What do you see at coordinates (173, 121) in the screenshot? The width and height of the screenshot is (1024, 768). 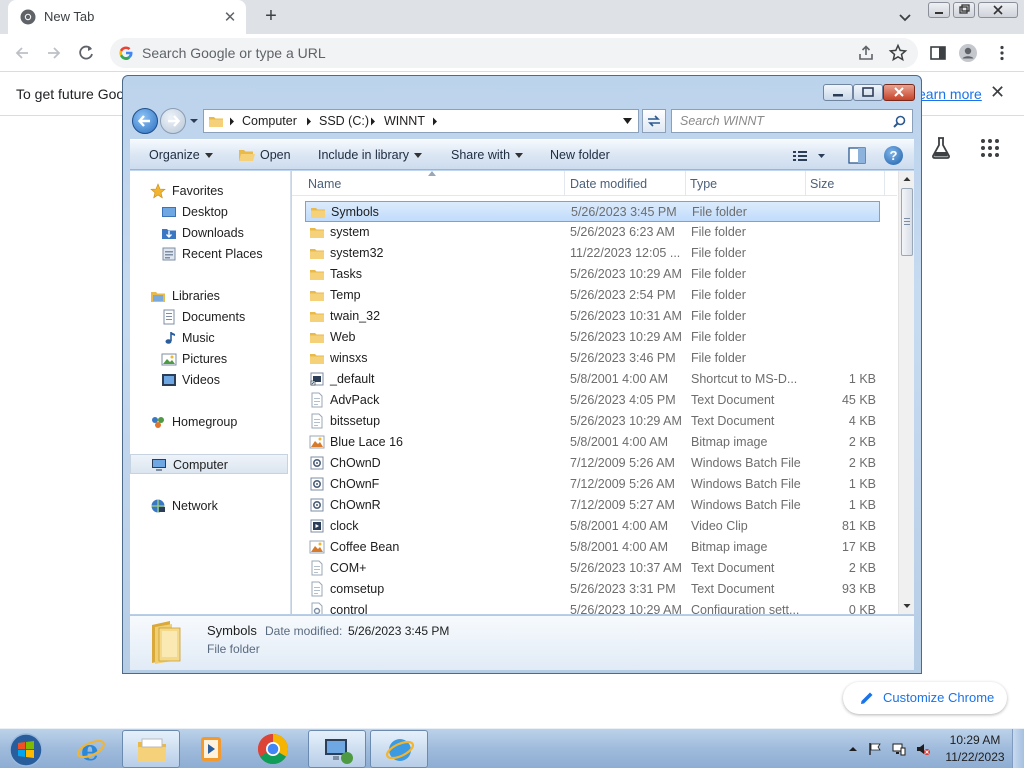 I see `explorer-forward-button` at bounding box center [173, 121].